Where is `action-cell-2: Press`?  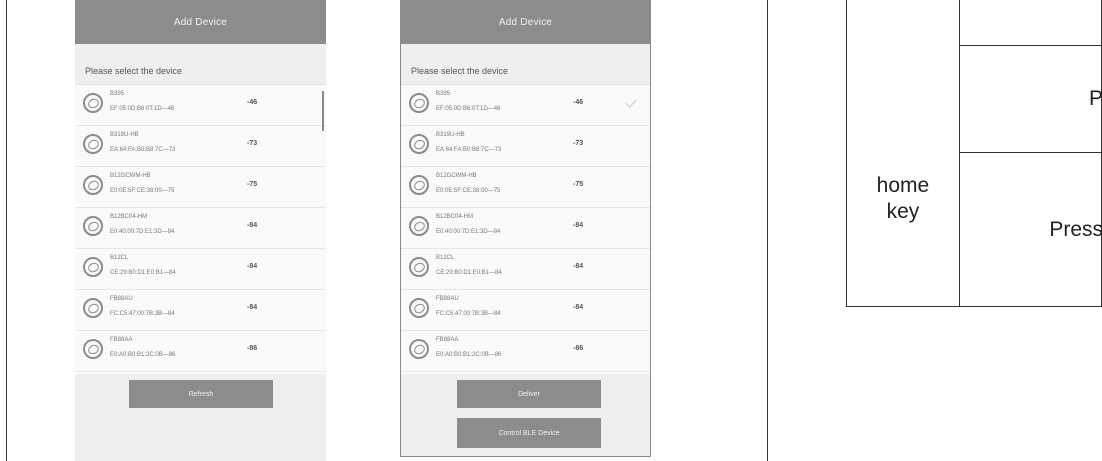 action-cell-2: Press is located at coordinates (1030, 229).